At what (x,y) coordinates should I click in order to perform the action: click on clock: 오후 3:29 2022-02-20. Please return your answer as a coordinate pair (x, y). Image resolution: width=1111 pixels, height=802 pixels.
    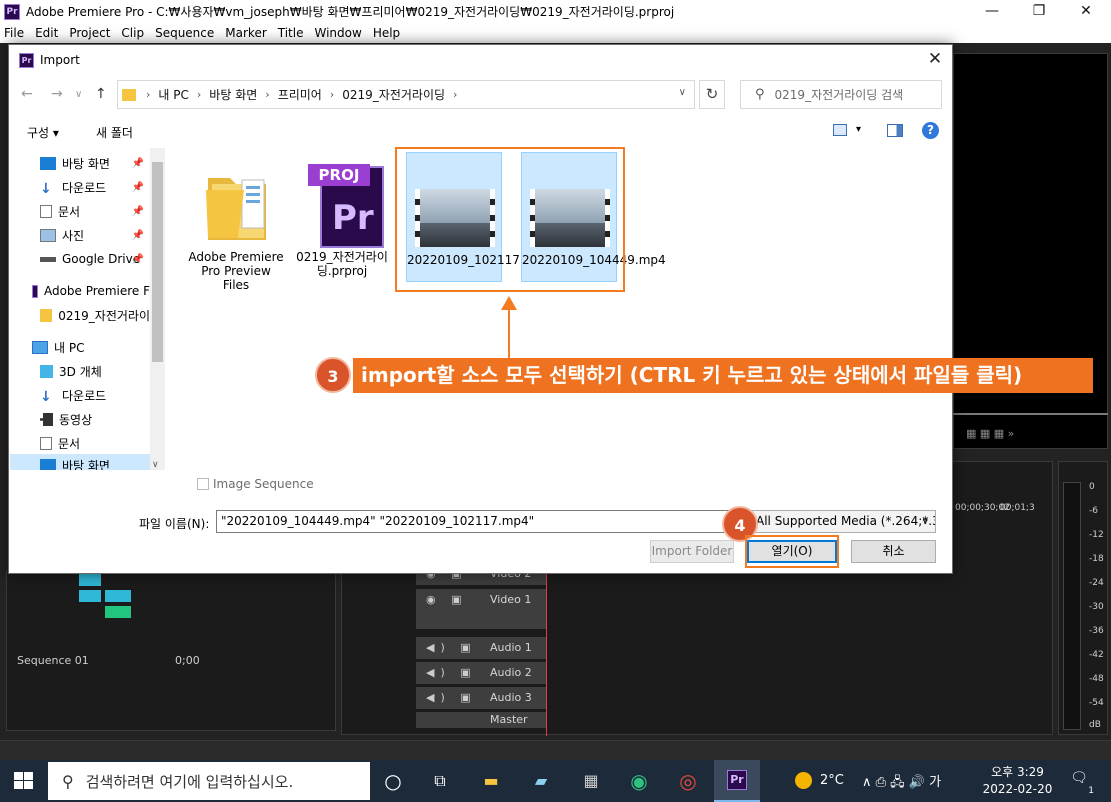
    Looking at the image, I should click on (1017, 781).